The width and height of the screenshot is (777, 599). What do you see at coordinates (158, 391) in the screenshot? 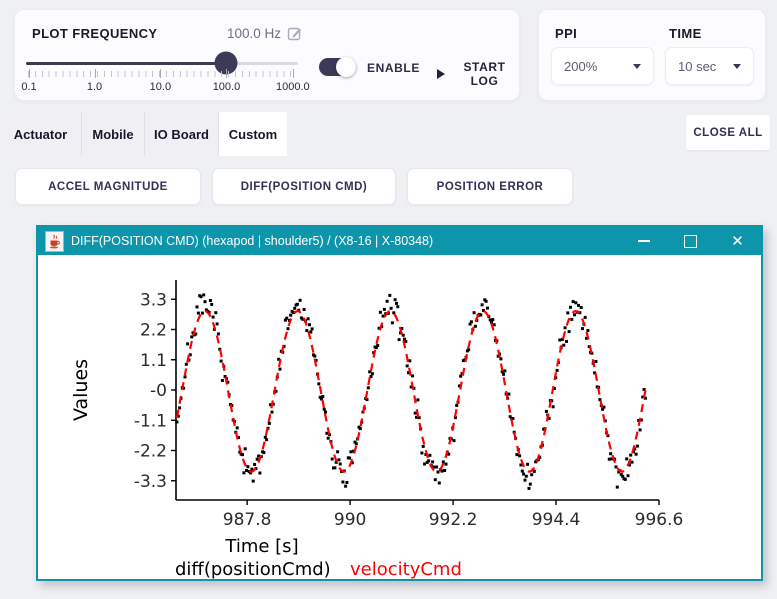
I see `y-tick-label: -0` at bounding box center [158, 391].